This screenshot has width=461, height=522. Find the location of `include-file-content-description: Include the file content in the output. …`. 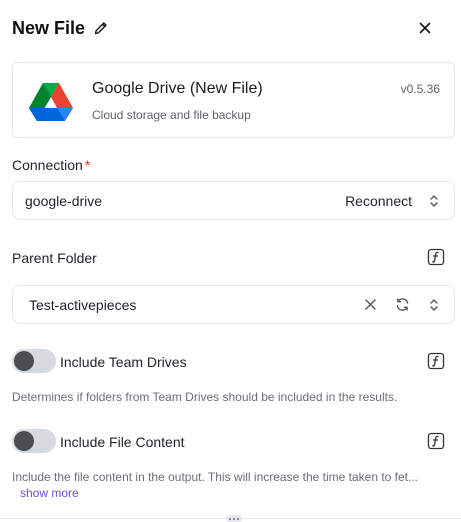

include-file-content-description: Include the file content in the output. … is located at coordinates (215, 477).